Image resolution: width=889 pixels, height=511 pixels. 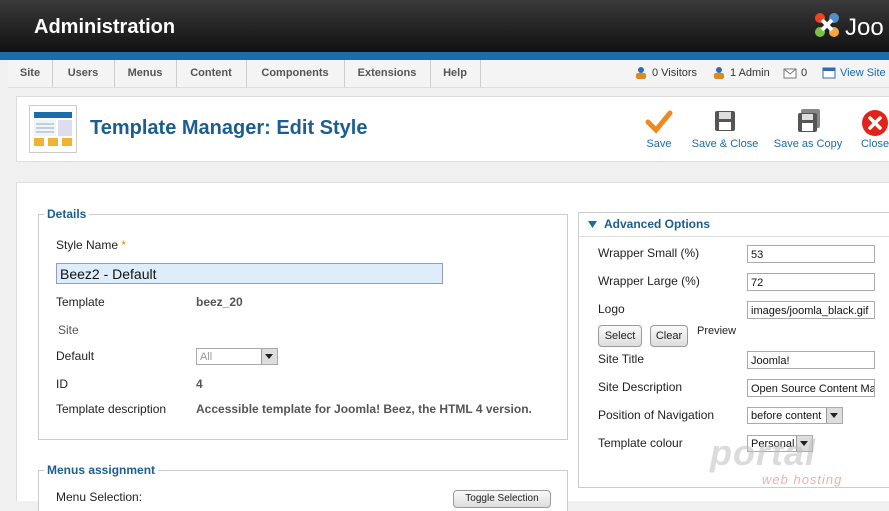 What do you see at coordinates (641, 73) in the screenshot?
I see `visitors-icon` at bounding box center [641, 73].